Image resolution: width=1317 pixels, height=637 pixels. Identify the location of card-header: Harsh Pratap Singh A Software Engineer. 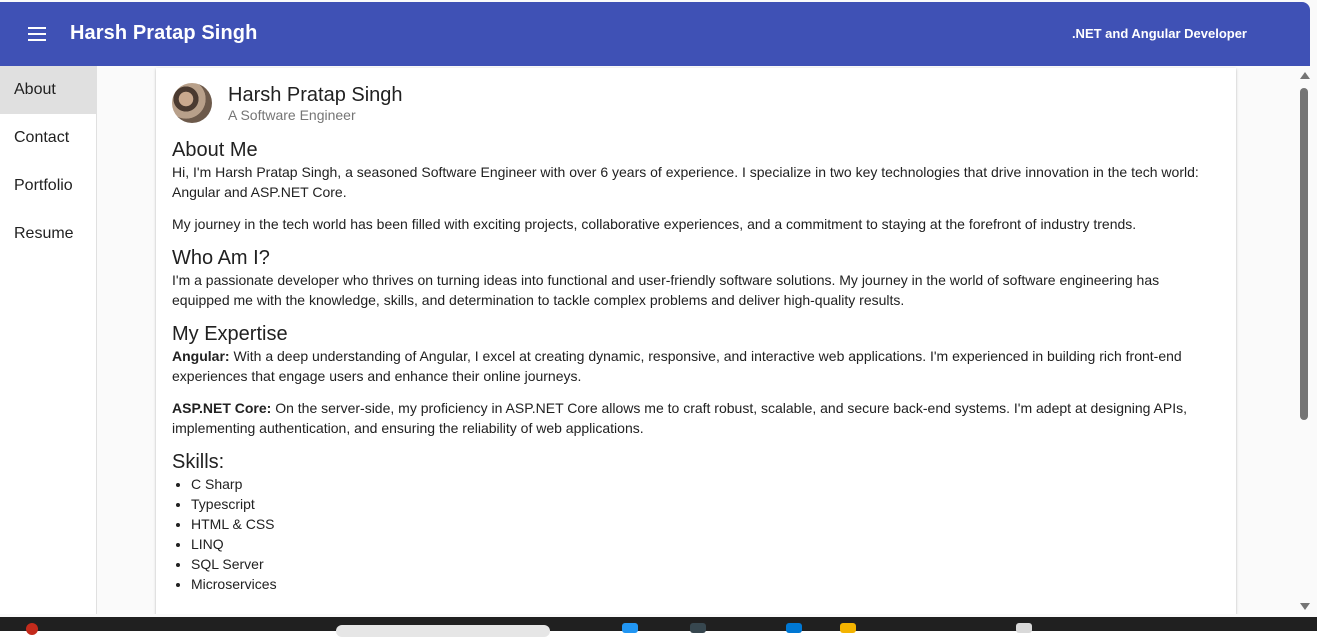
(696, 103).